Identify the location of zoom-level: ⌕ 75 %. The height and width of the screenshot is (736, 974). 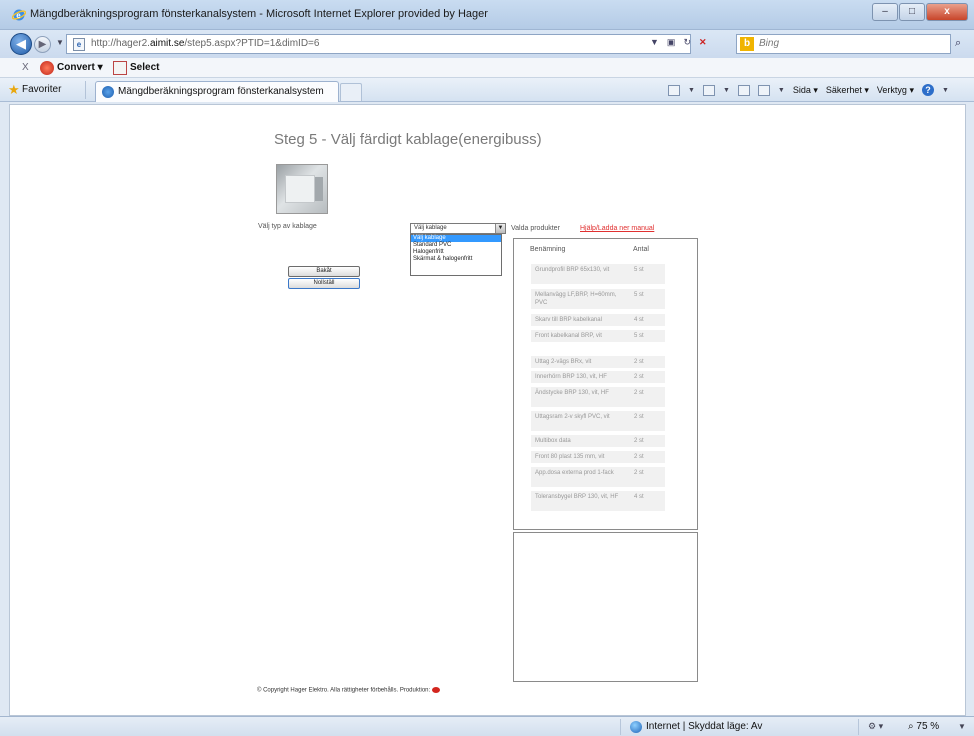
(923, 726).